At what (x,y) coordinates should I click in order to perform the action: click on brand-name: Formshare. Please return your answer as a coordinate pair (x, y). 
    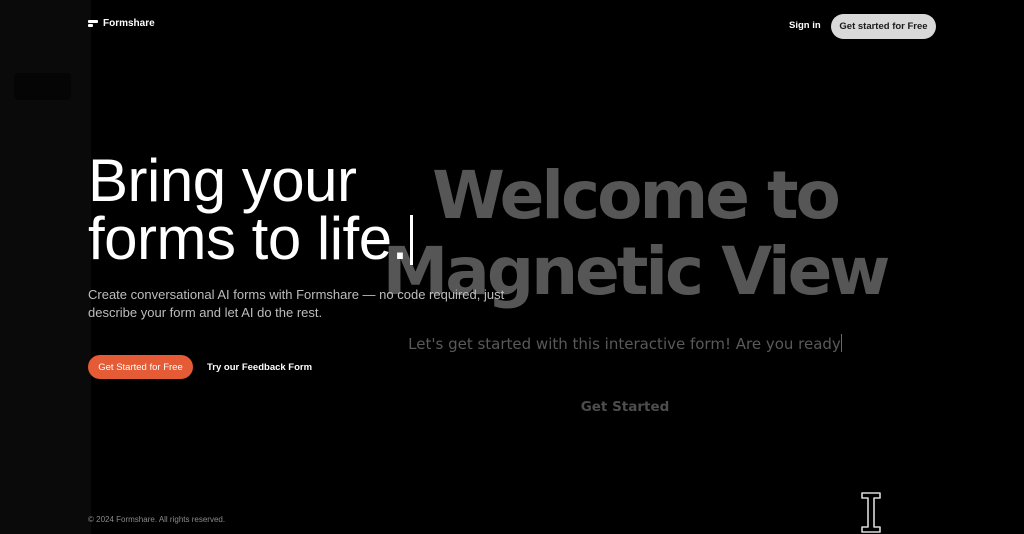
    Looking at the image, I should click on (129, 23).